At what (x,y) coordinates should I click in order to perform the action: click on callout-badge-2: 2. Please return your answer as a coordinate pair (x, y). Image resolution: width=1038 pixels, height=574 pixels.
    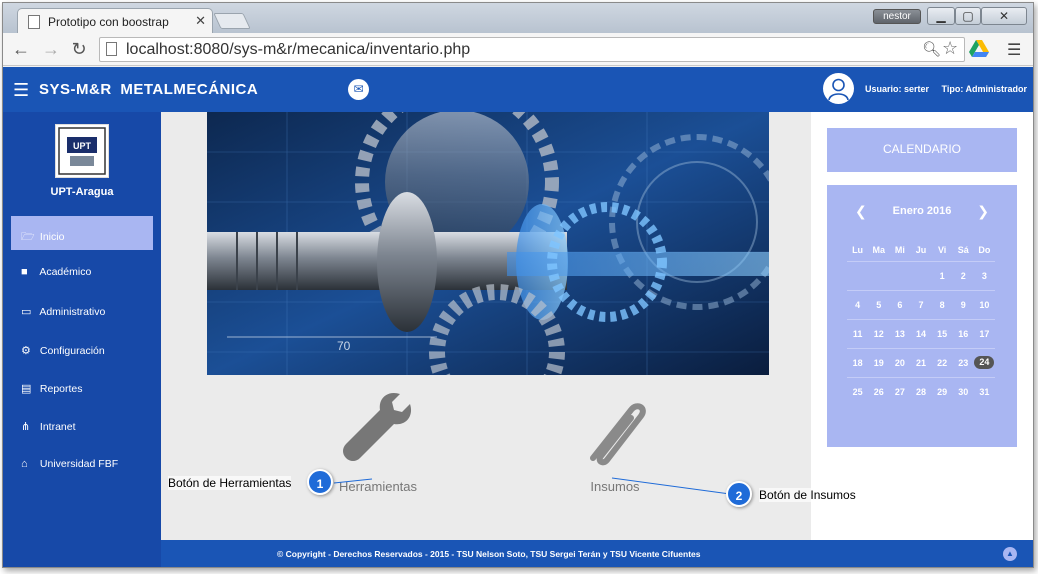
    Looking at the image, I should click on (739, 494).